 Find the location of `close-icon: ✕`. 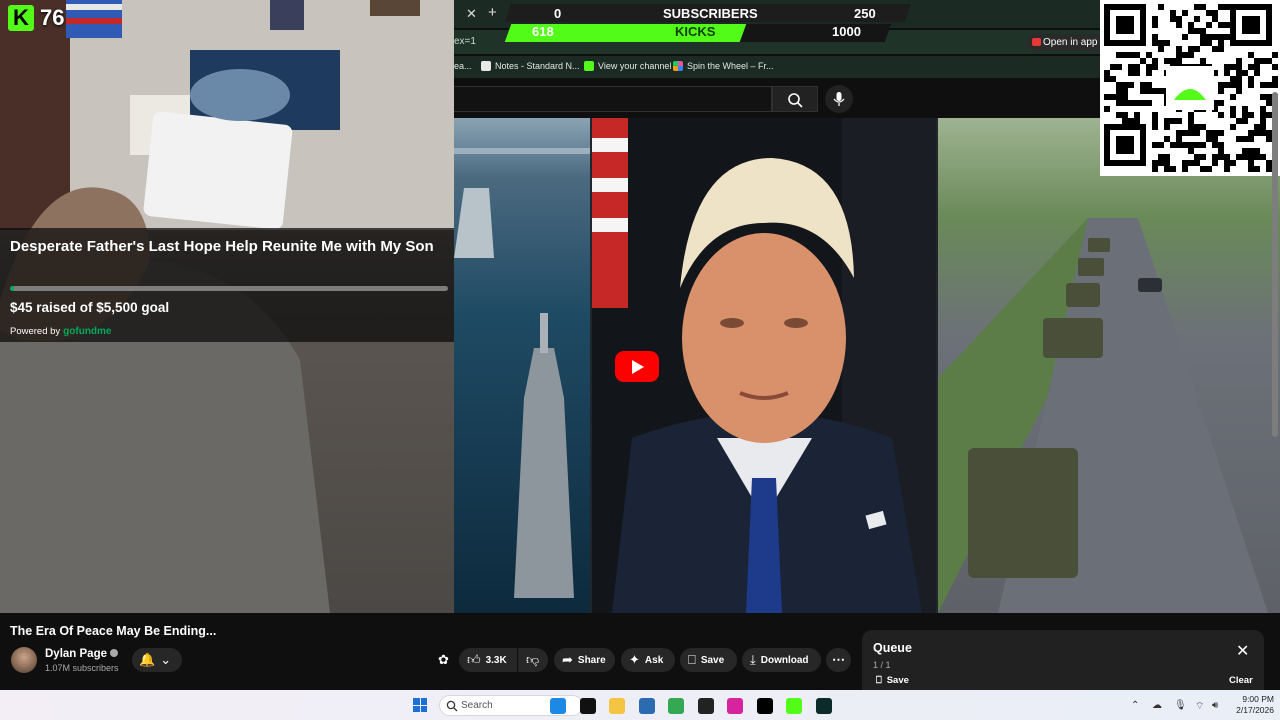

close-icon: ✕ is located at coordinates (1242, 652).